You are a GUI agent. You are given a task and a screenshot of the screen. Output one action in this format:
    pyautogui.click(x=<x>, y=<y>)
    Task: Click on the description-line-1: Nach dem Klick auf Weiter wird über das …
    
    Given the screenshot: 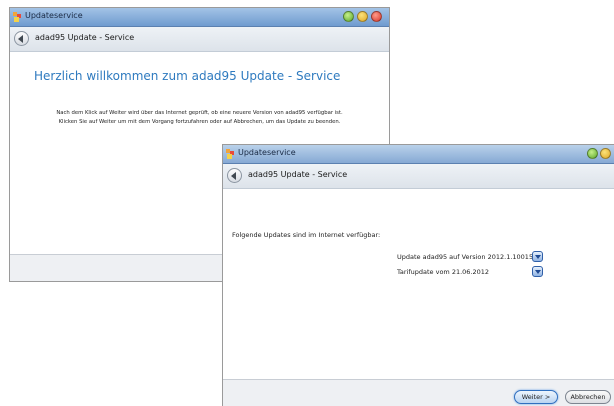 What is the action you would take?
    pyautogui.click(x=199, y=113)
    